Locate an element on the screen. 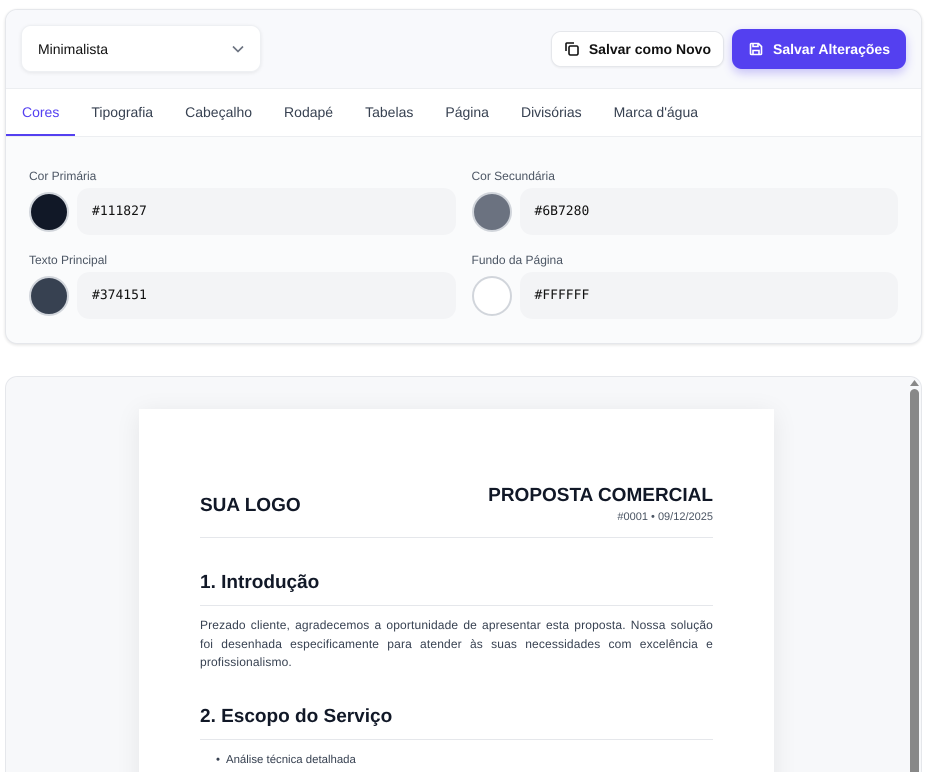 This screenshot has width=931, height=772. save-as-new-button: Salvar como Novo is located at coordinates (637, 48).